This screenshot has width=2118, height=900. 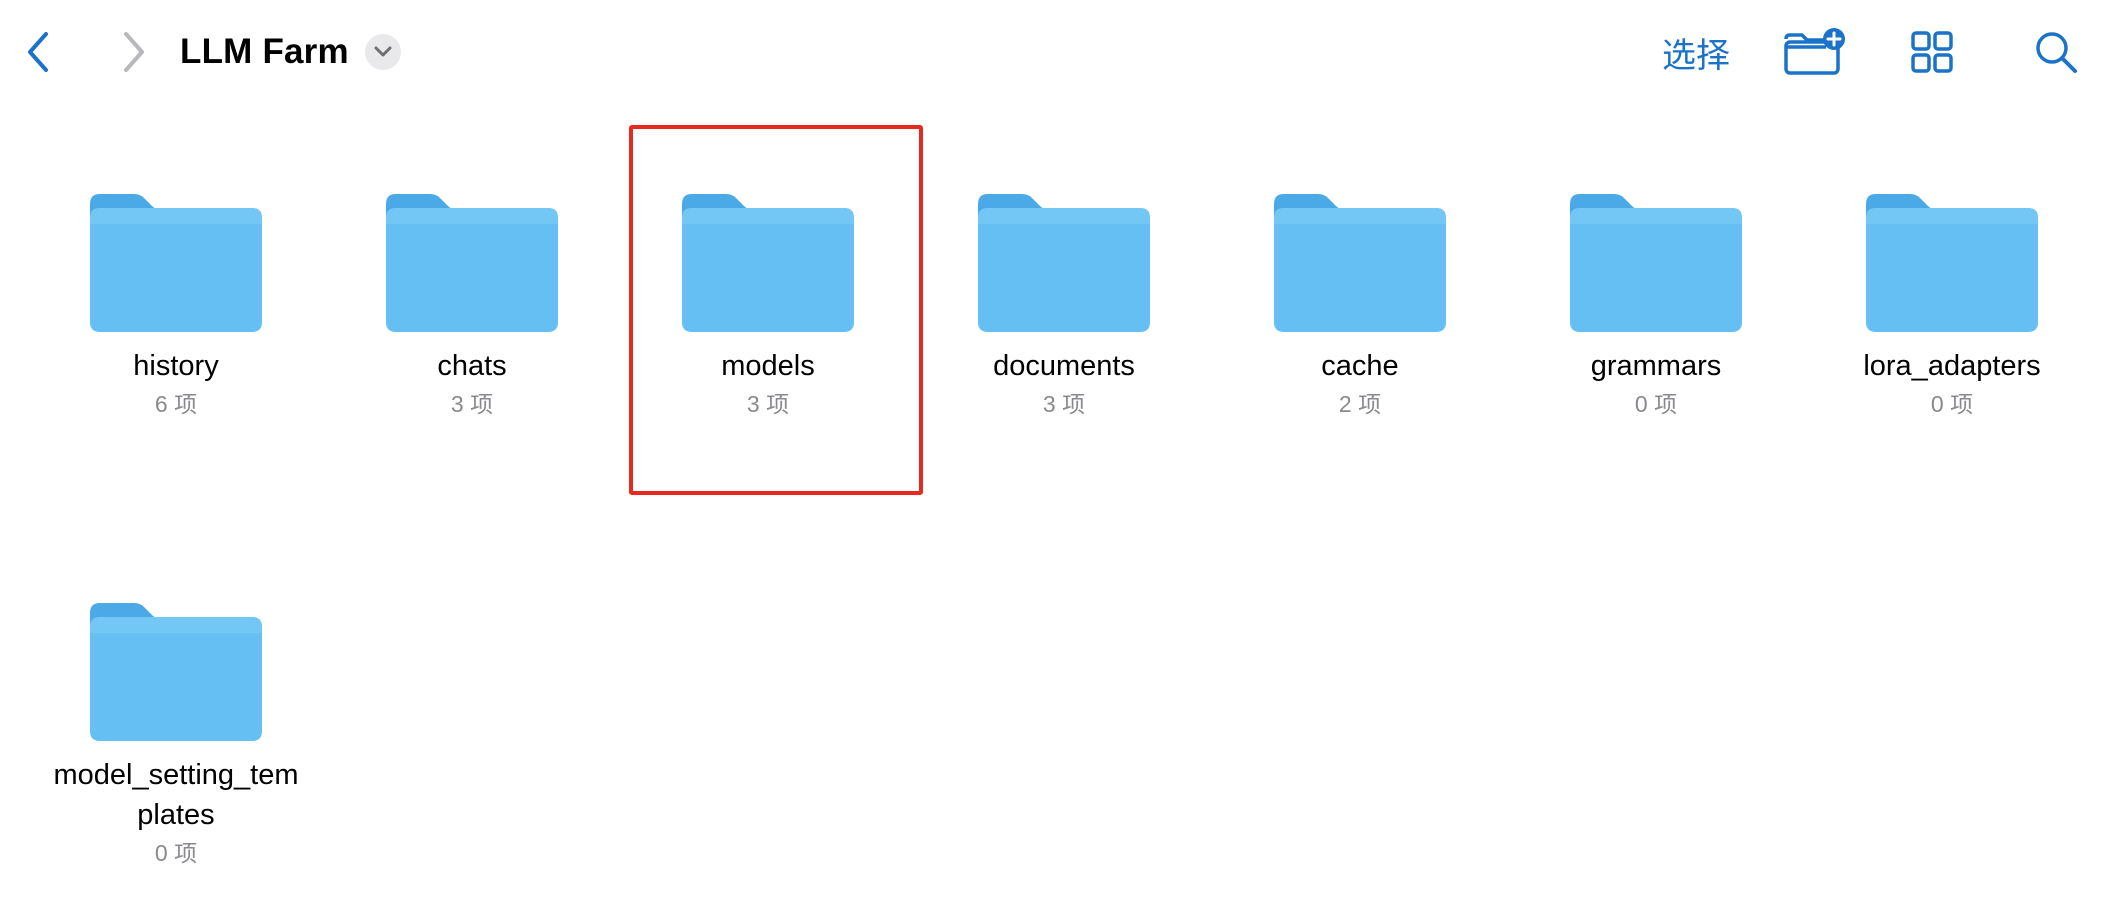 I want to click on folder-lora-adapters: lora_adapters 0 项, so click(x=1952, y=307).